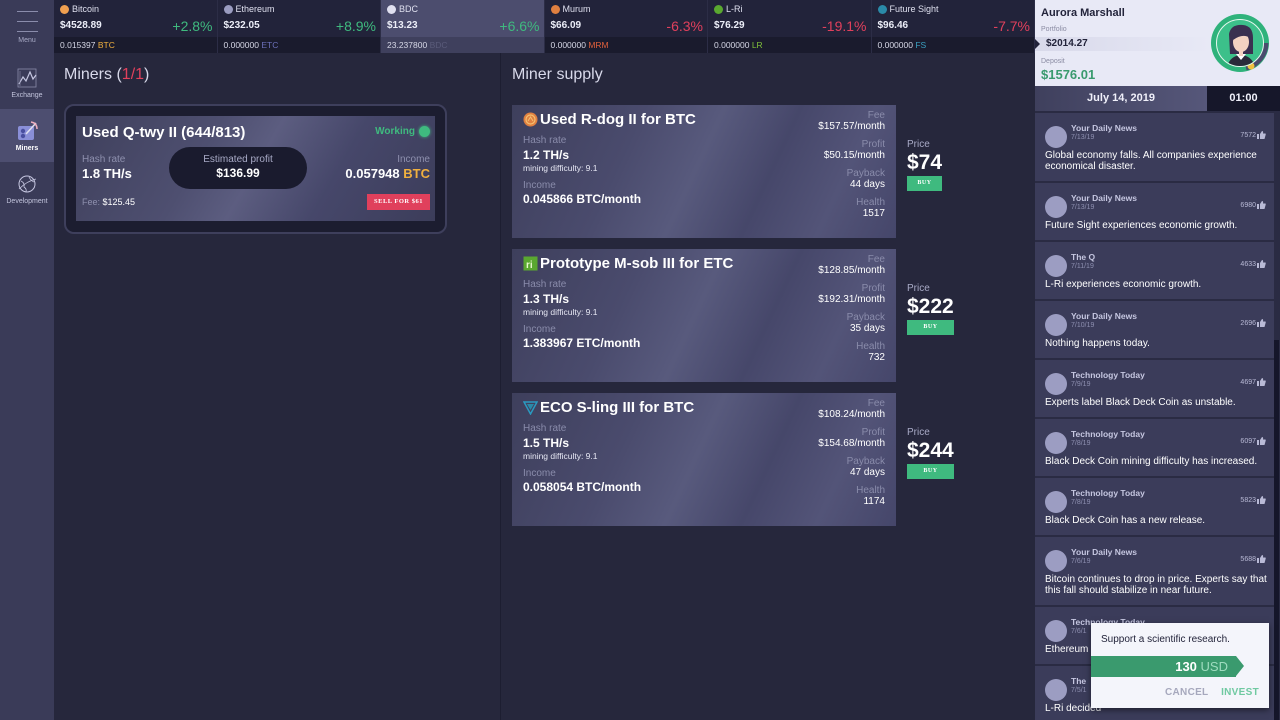 This screenshot has width=1280, height=720. What do you see at coordinates (570, 9) in the screenshot?
I see `coin-name: Murum` at bounding box center [570, 9].